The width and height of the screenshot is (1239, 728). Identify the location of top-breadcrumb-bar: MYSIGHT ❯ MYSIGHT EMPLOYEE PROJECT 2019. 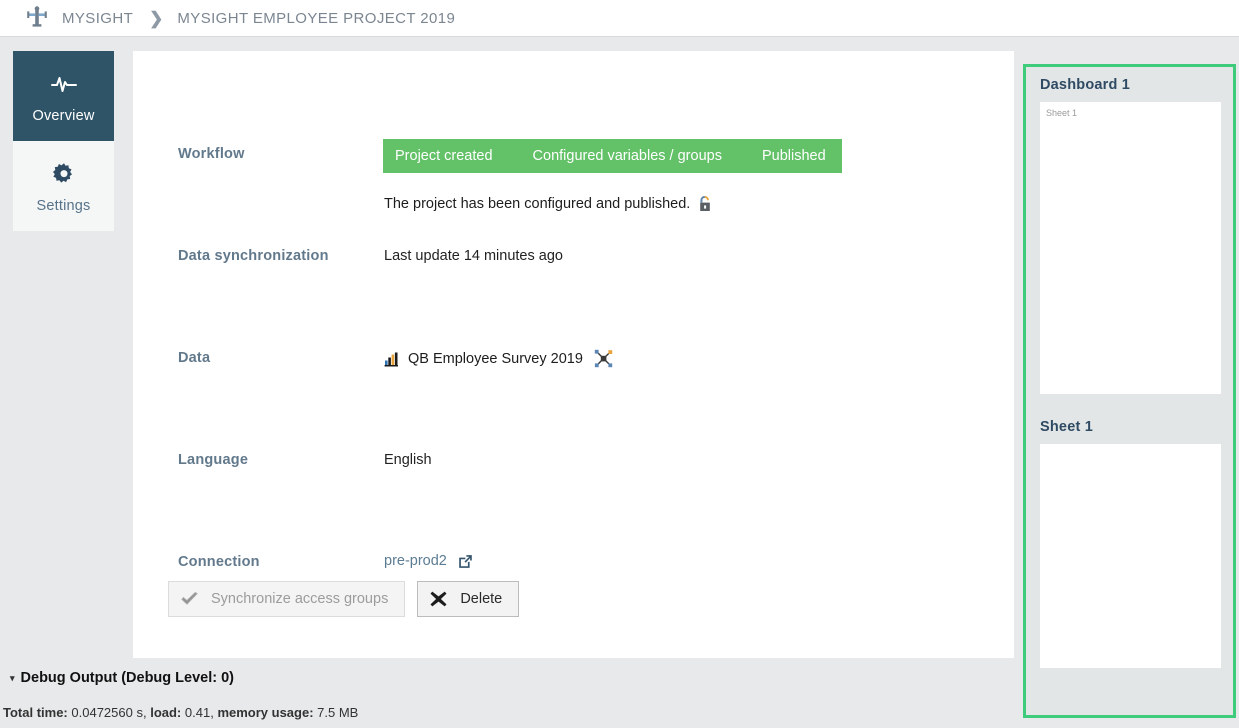
(619, 18).